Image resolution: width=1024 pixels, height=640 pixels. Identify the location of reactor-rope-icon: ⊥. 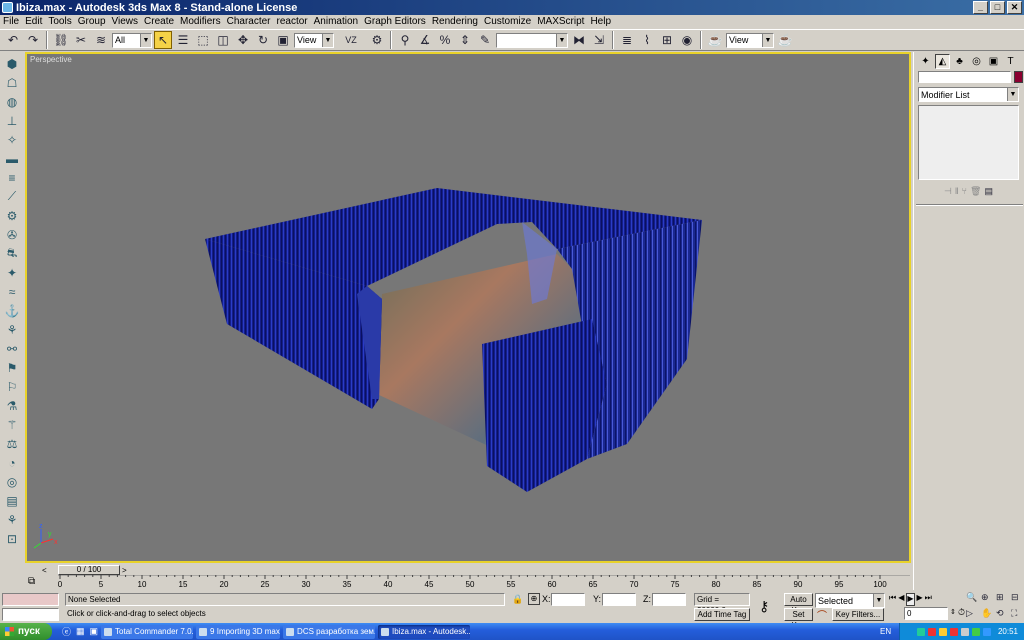
(12, 120).